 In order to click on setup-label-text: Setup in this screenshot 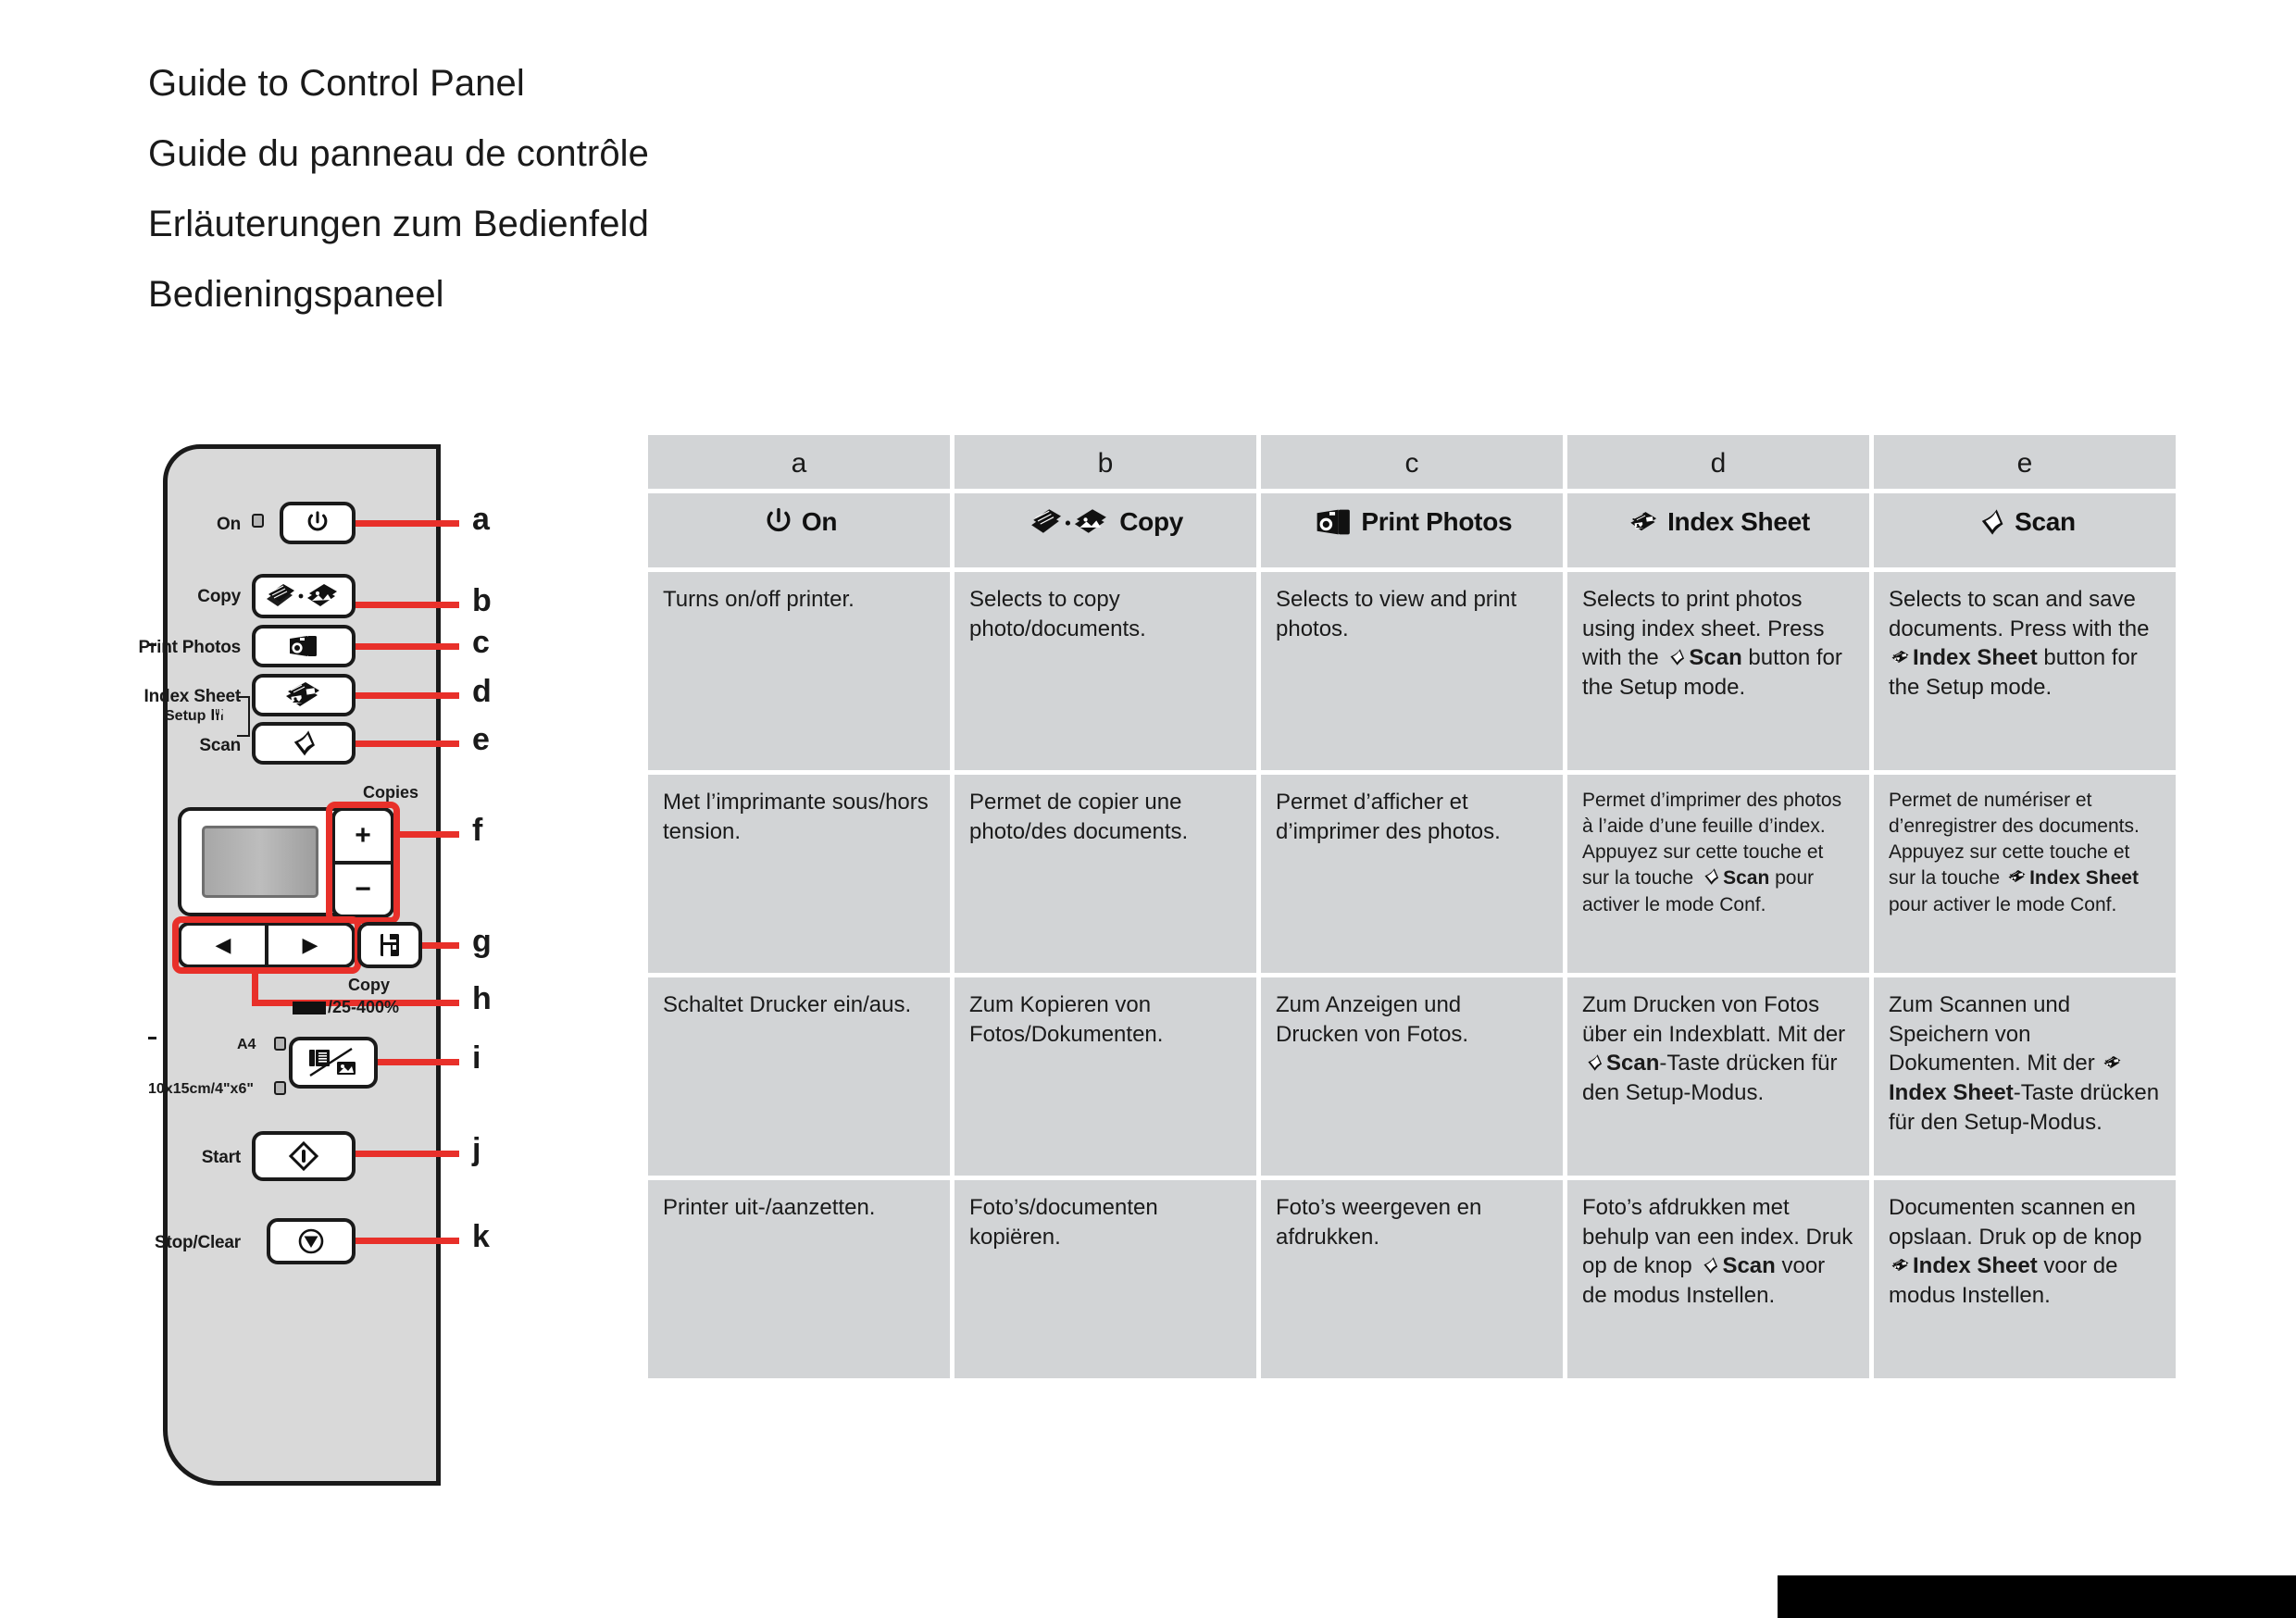, I will do `click(185, 716)`.